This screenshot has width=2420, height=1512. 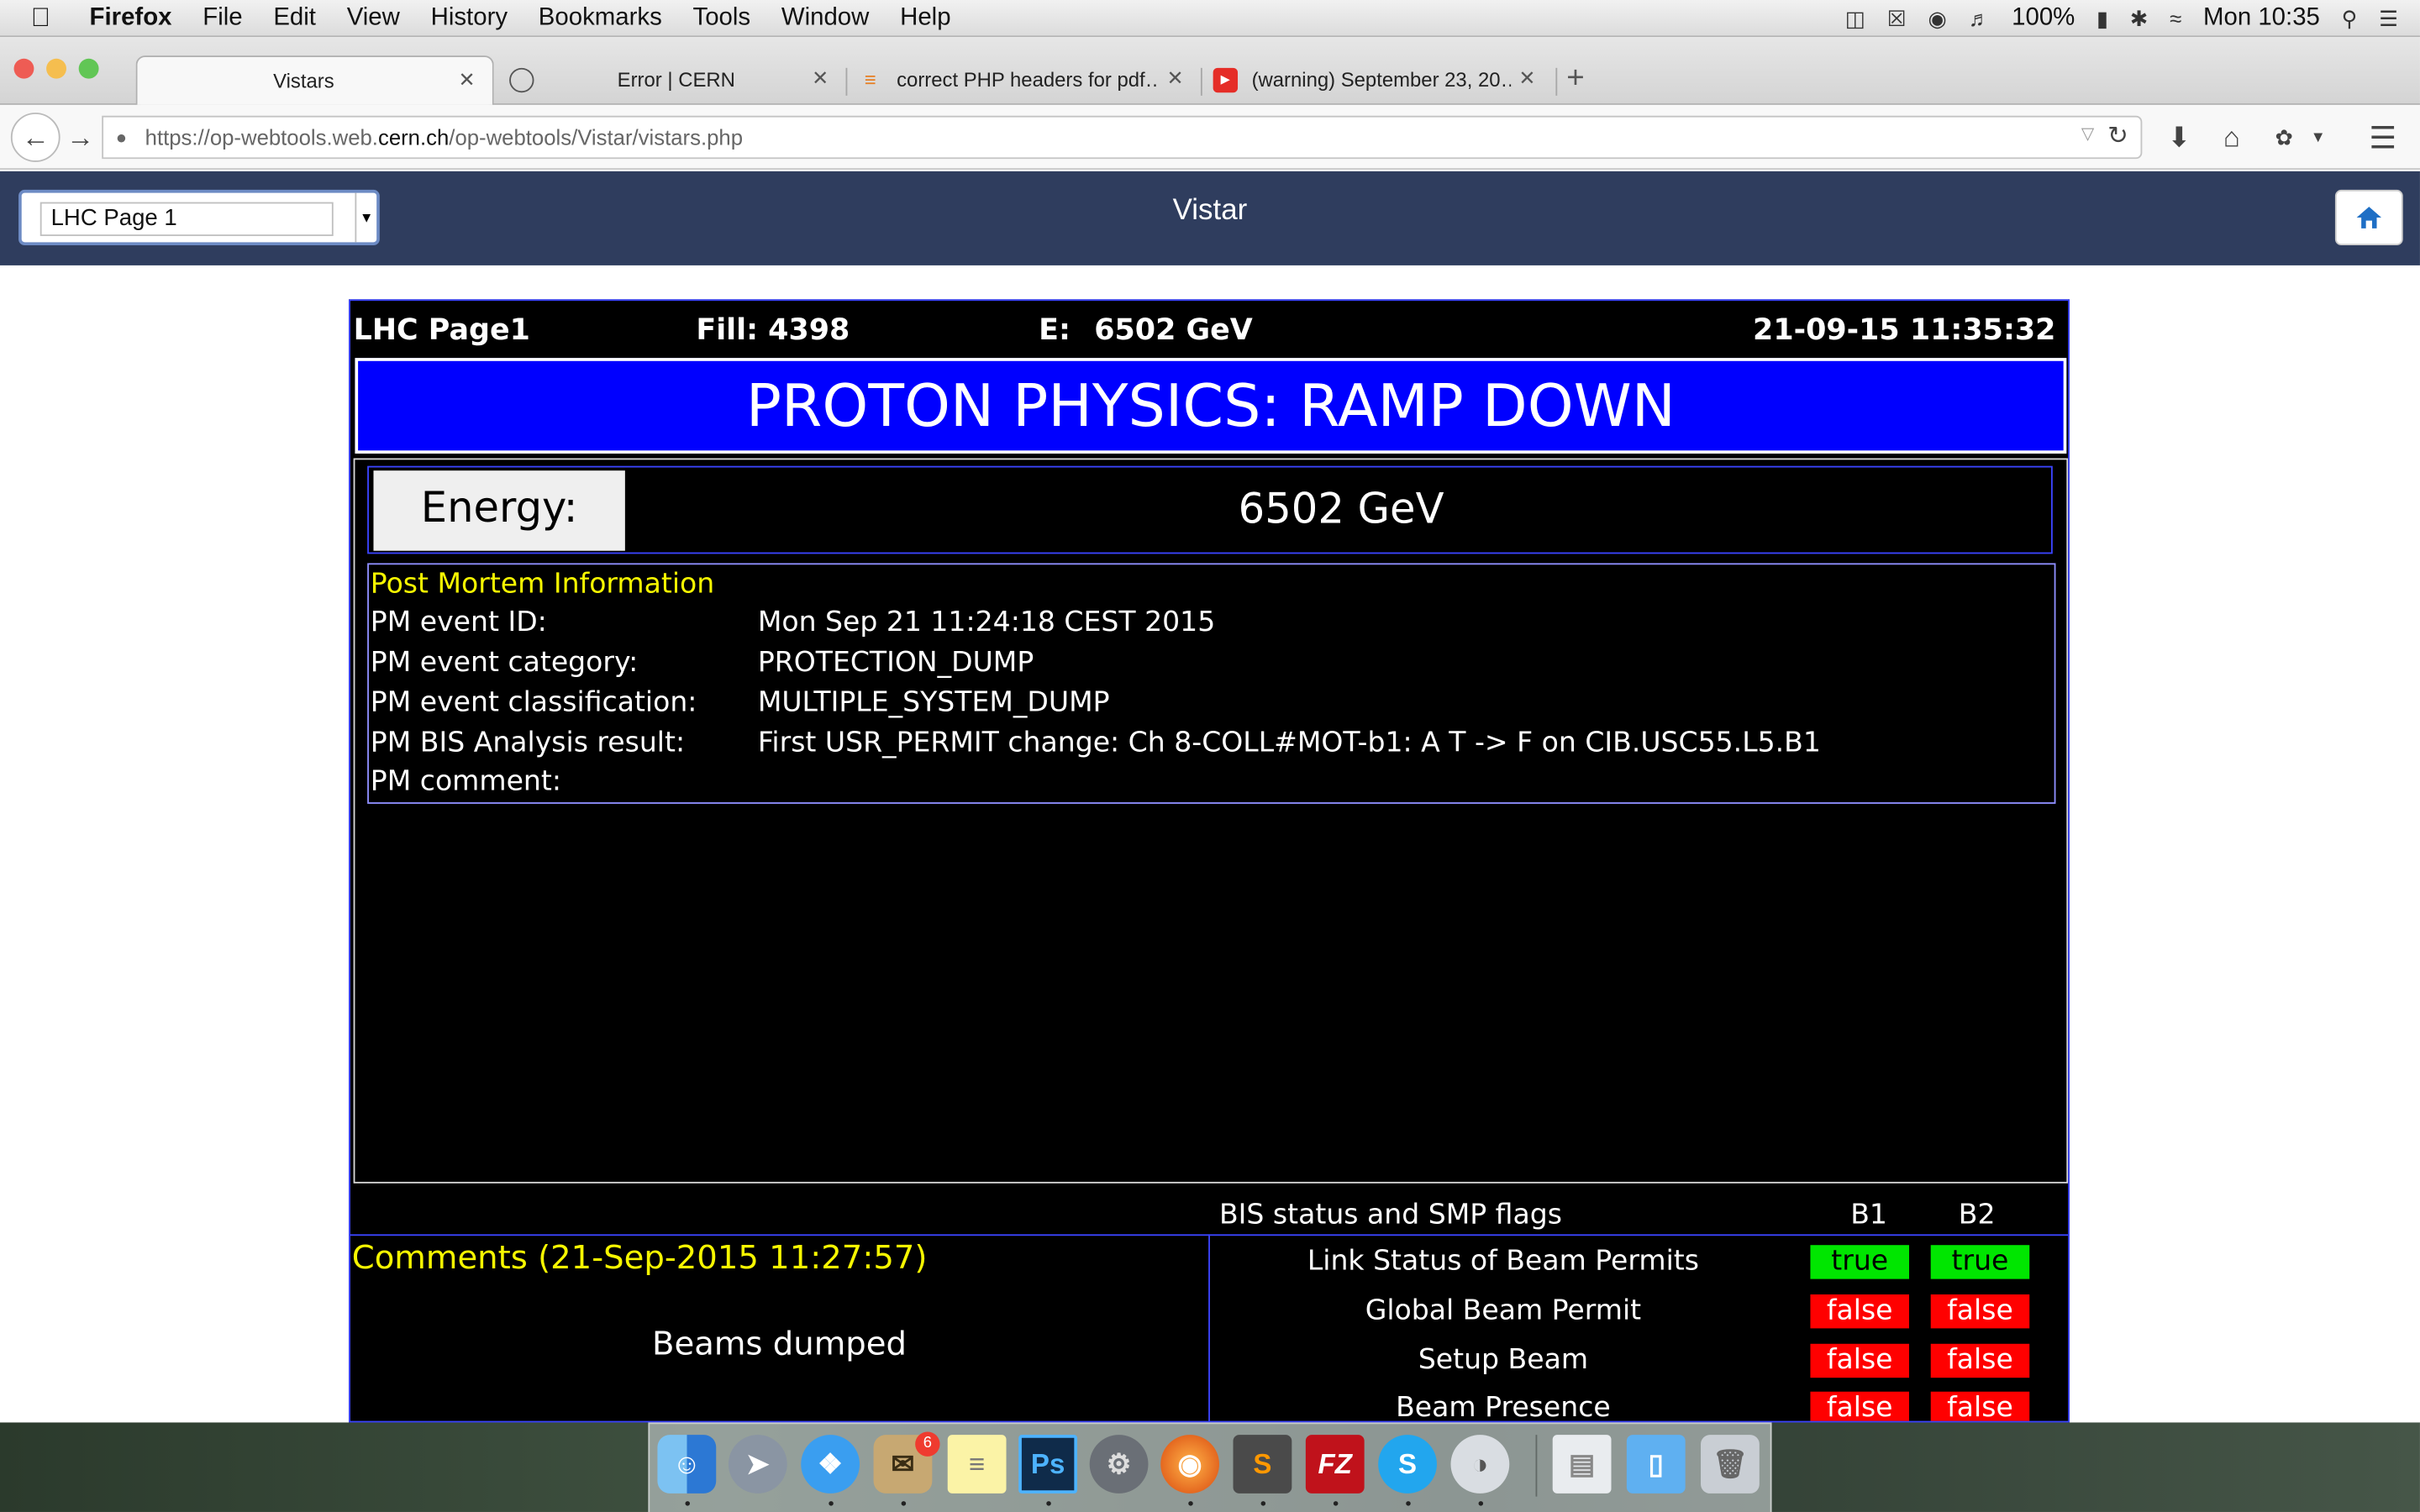 I want to click on hamburger-menu-icon: ☰, so click(x=2384, y=136).